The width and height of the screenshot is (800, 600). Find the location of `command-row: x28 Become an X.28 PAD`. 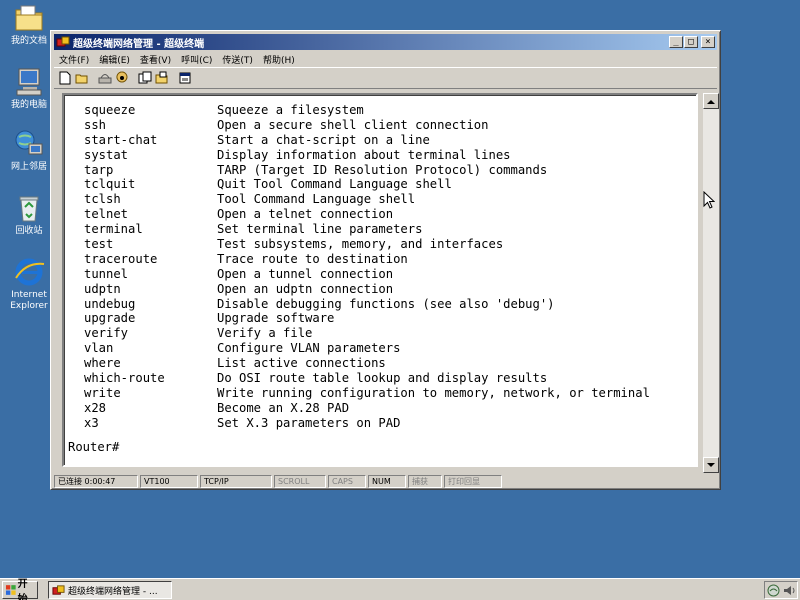

command-row: x28 Become an X.28 PAD is located at coordinates (367, 408).